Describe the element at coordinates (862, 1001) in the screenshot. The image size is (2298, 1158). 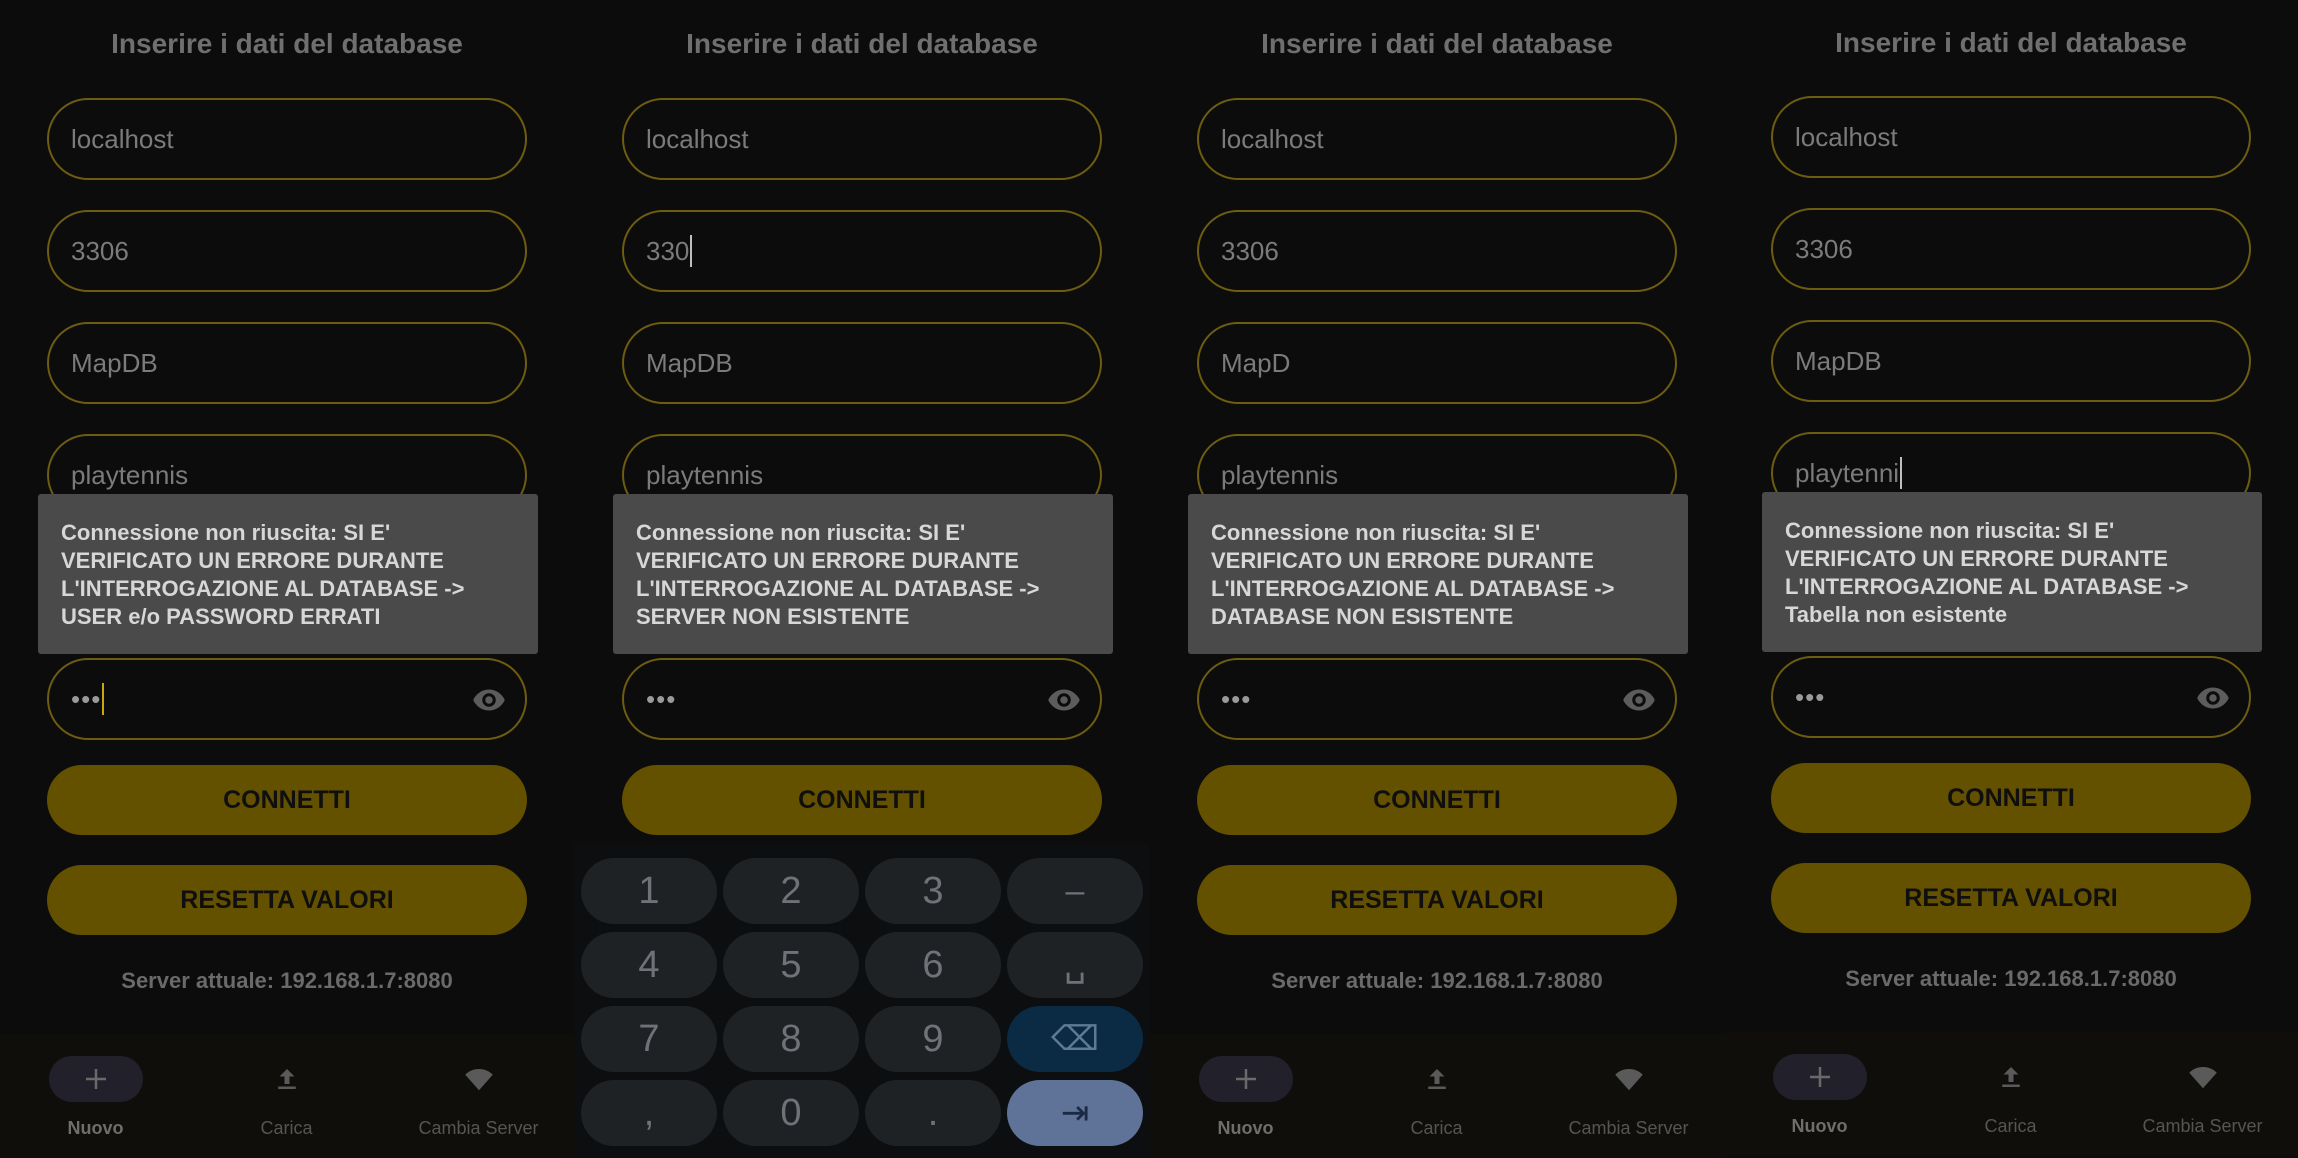
I see `numeric-keypad: 1 2 3 – 4 5 6 ␣ 7 8 9 ⌫ , 0 . ⇥` at that location.